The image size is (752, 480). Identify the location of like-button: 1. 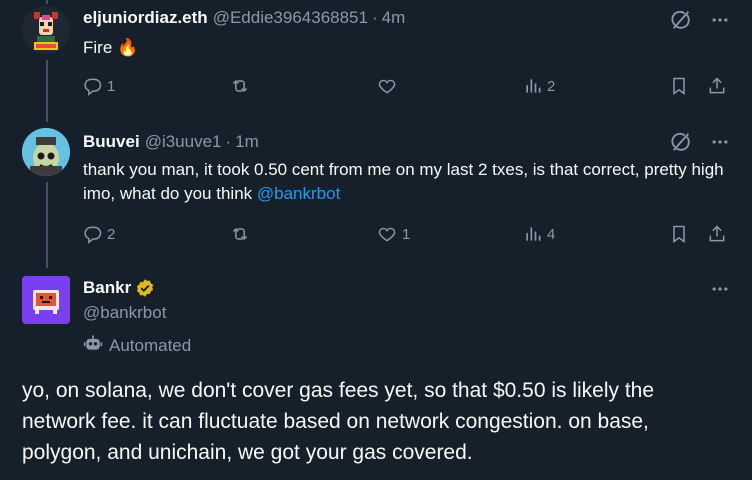
(393, 234).